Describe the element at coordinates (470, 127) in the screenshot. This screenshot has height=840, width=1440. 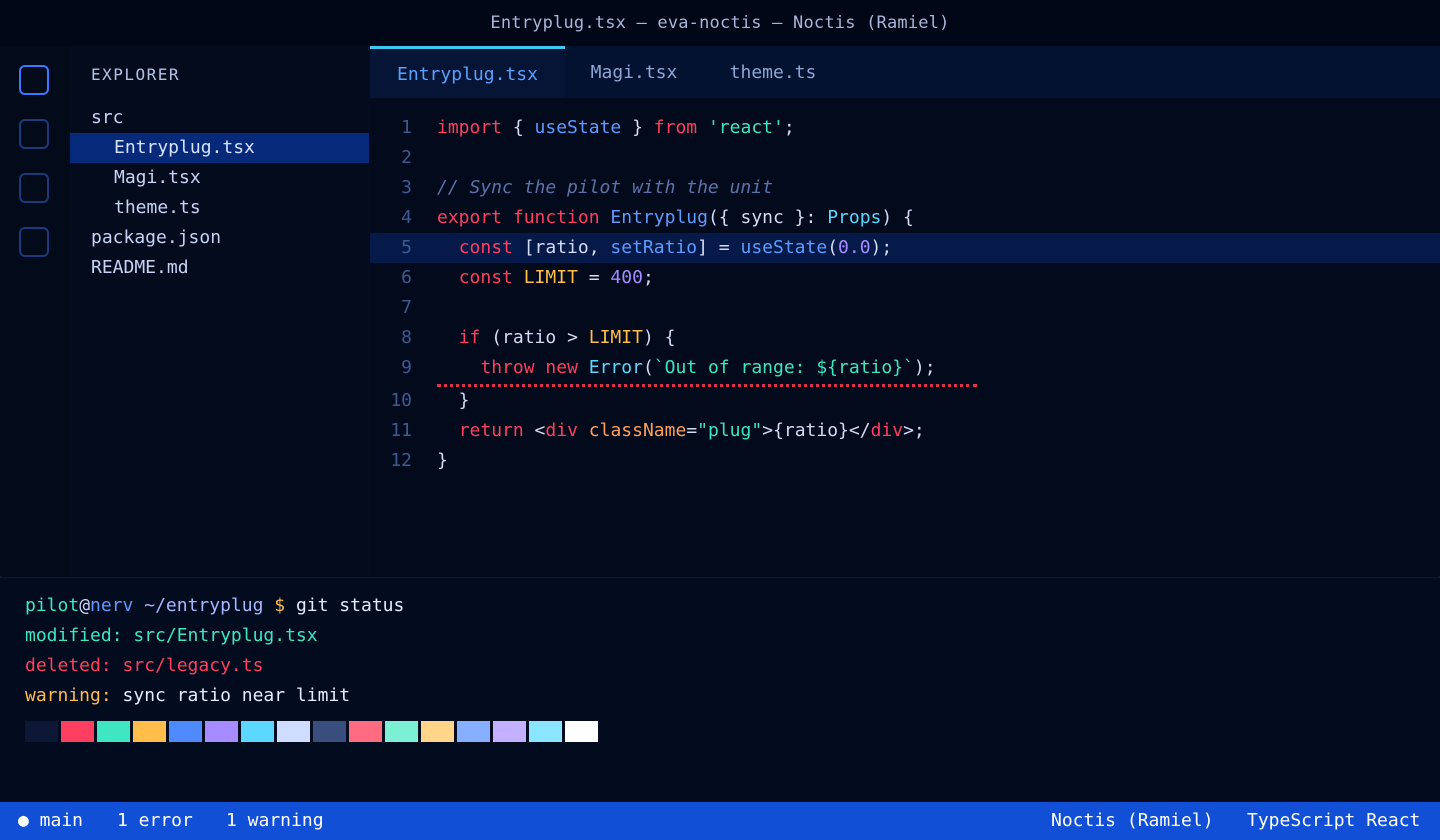
I see `code-token: import` at that location.